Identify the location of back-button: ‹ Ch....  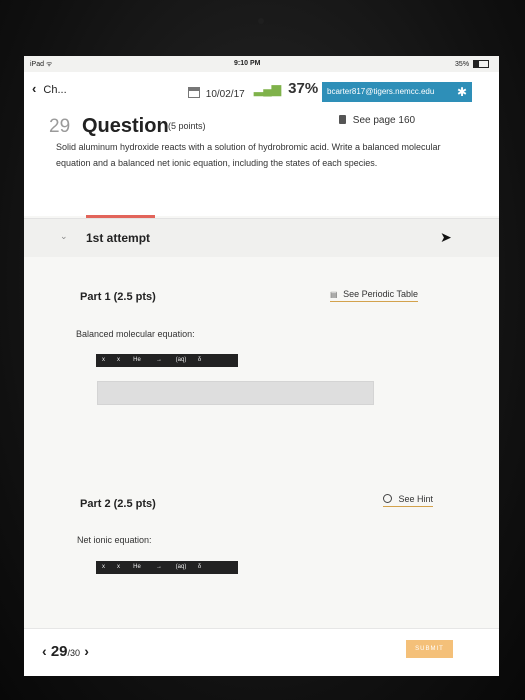
(49, 88).